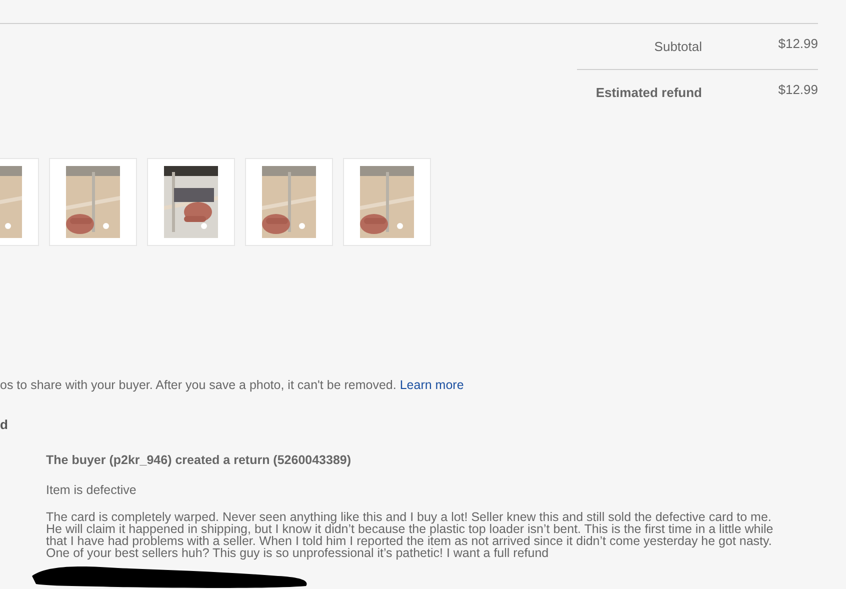 This screenshot has width=846, height=589. I want to click on section-heading: d, so click(4, 425).